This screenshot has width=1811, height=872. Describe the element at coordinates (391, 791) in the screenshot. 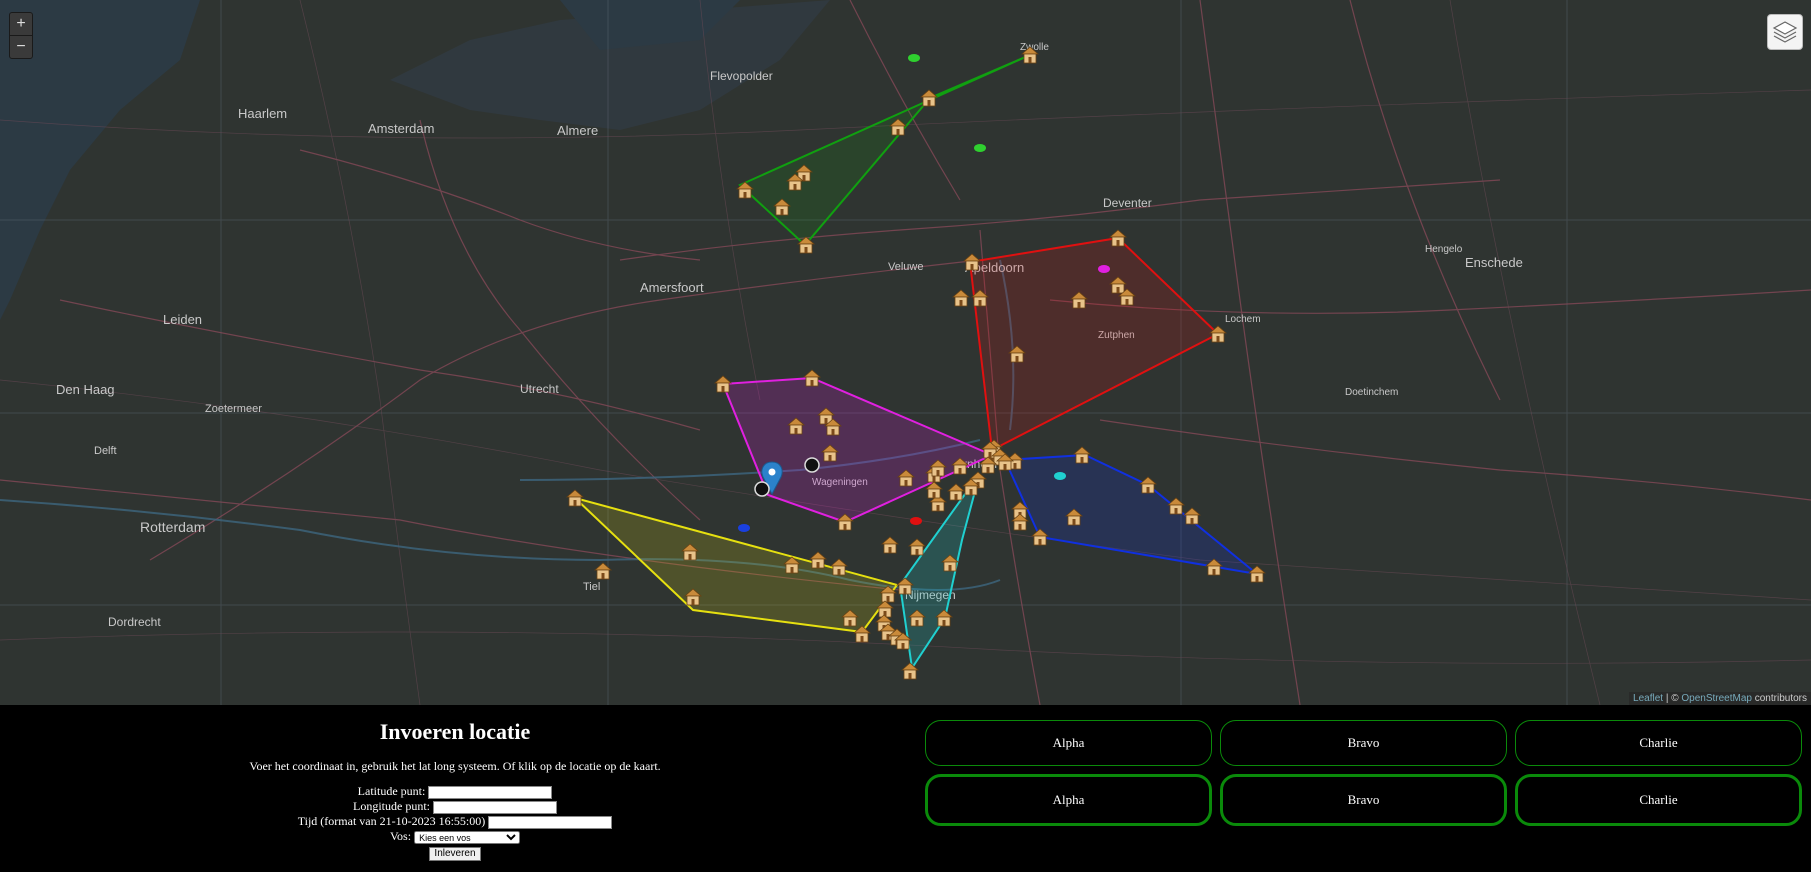

I see `latitude-label: Latitude punt:` at that location.